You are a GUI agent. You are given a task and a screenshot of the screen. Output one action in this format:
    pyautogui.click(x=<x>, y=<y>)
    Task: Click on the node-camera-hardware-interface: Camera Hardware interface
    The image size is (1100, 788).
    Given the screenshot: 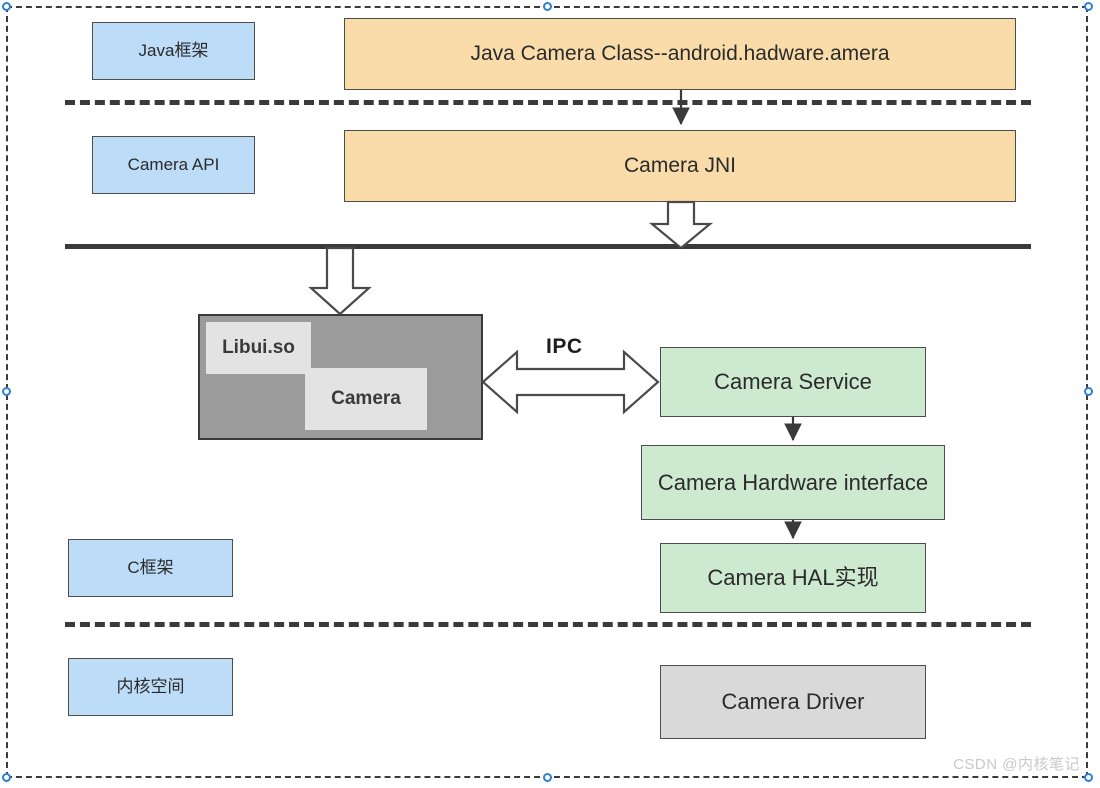 What is the action you would take?
    pyautogui.click(x=793, y=482)
    